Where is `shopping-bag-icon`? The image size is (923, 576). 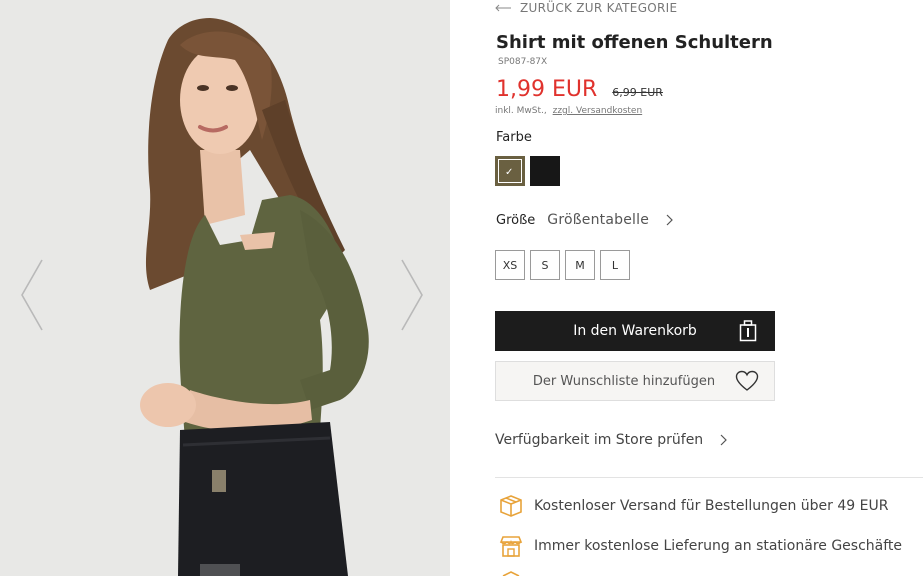
shopping-bag-icon is located at coordinates (748, 331).